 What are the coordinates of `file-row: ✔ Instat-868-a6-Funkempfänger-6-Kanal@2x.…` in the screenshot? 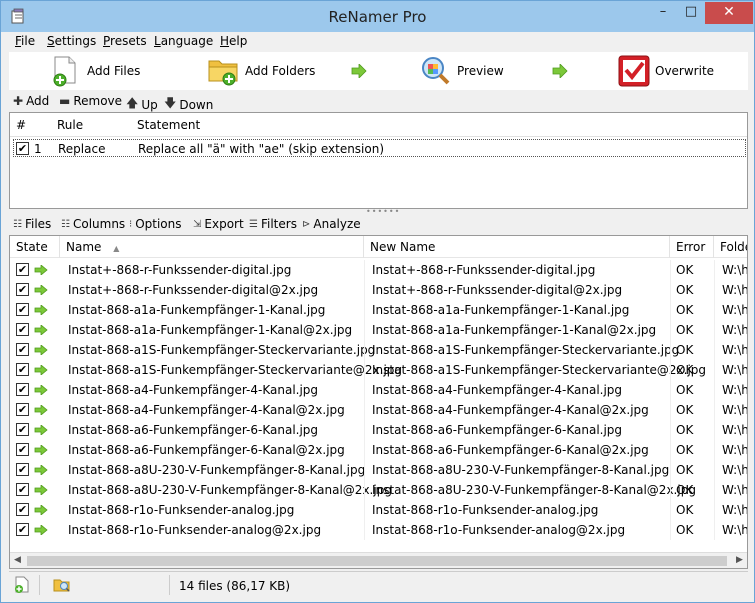 It's located at (378, 450).